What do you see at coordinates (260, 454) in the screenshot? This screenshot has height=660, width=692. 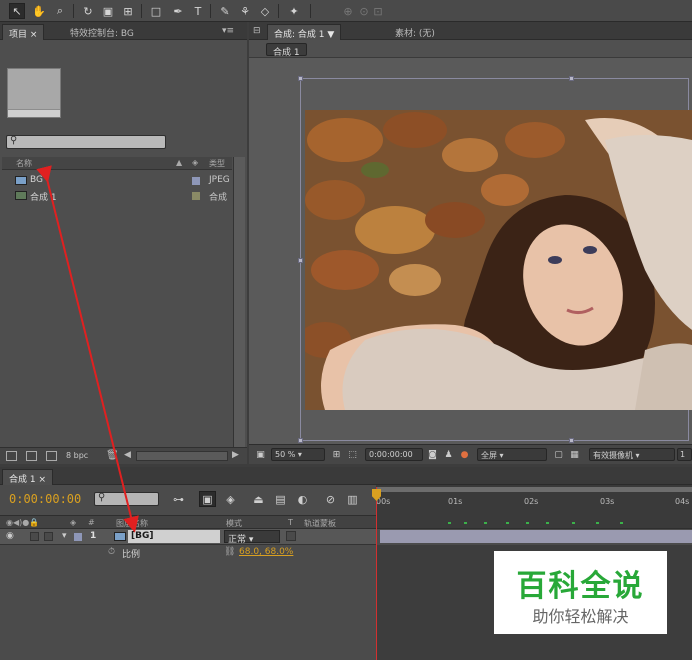 I see `always-preview-icon: ▣` at bounding box center [260, 454].